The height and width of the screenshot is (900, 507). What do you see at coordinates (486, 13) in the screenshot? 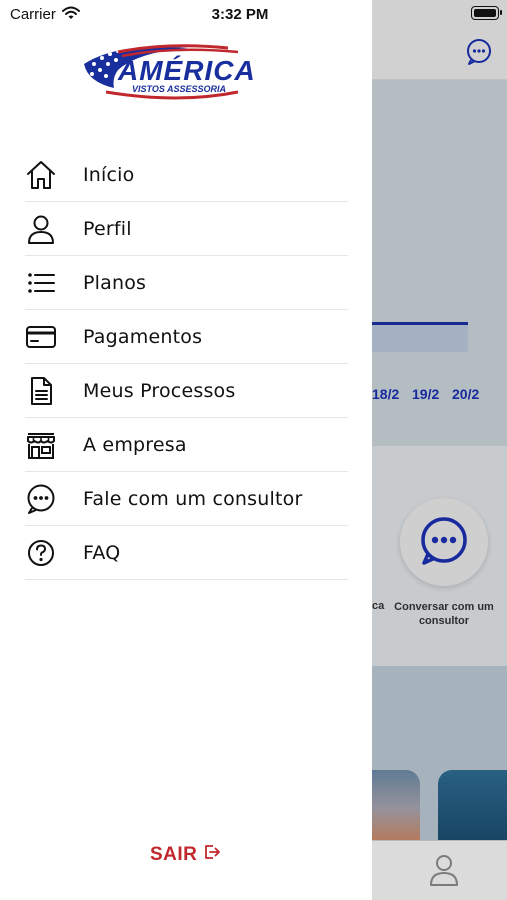
I see `battery-icon` at bounding box center [486, 13].